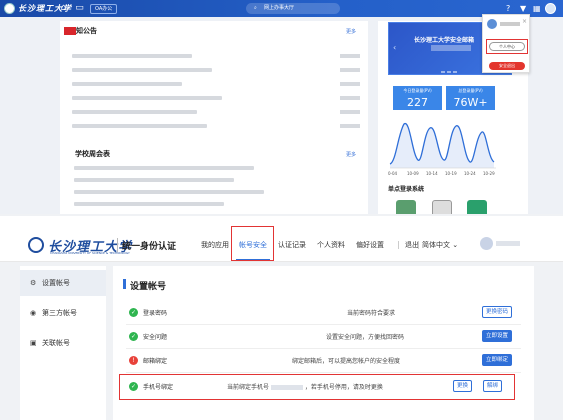  What do you see at coordinates (432, 173) in the screenshot?
I see `chart-x-label: 10-14` at bounding box center [432, 173].